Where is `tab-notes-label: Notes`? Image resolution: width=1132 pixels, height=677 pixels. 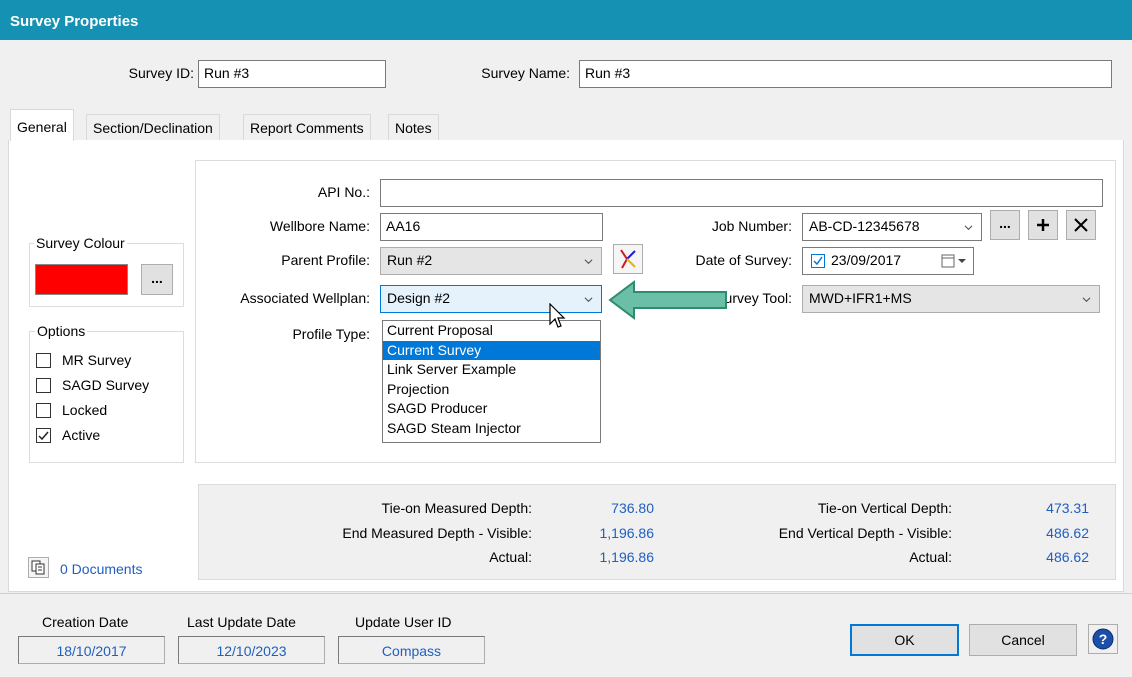
tab-notes-label: Notes is located at coordinates (413, 128).